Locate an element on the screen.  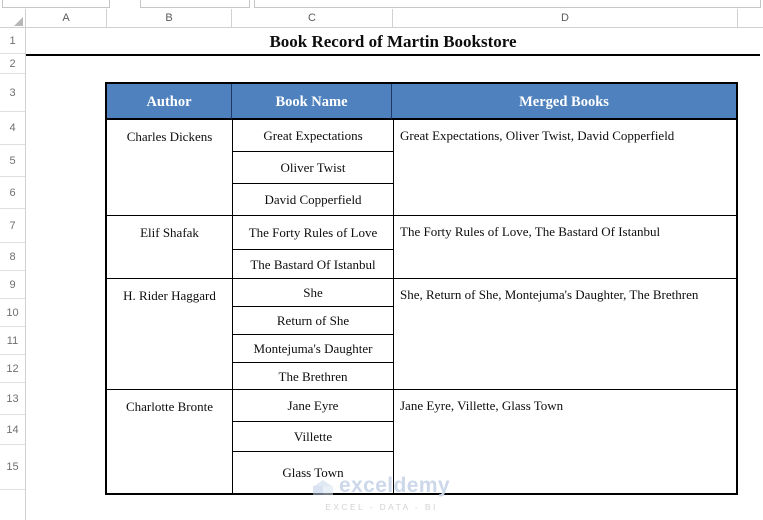
book-cell: Villette is located at coordinates (313, 437).